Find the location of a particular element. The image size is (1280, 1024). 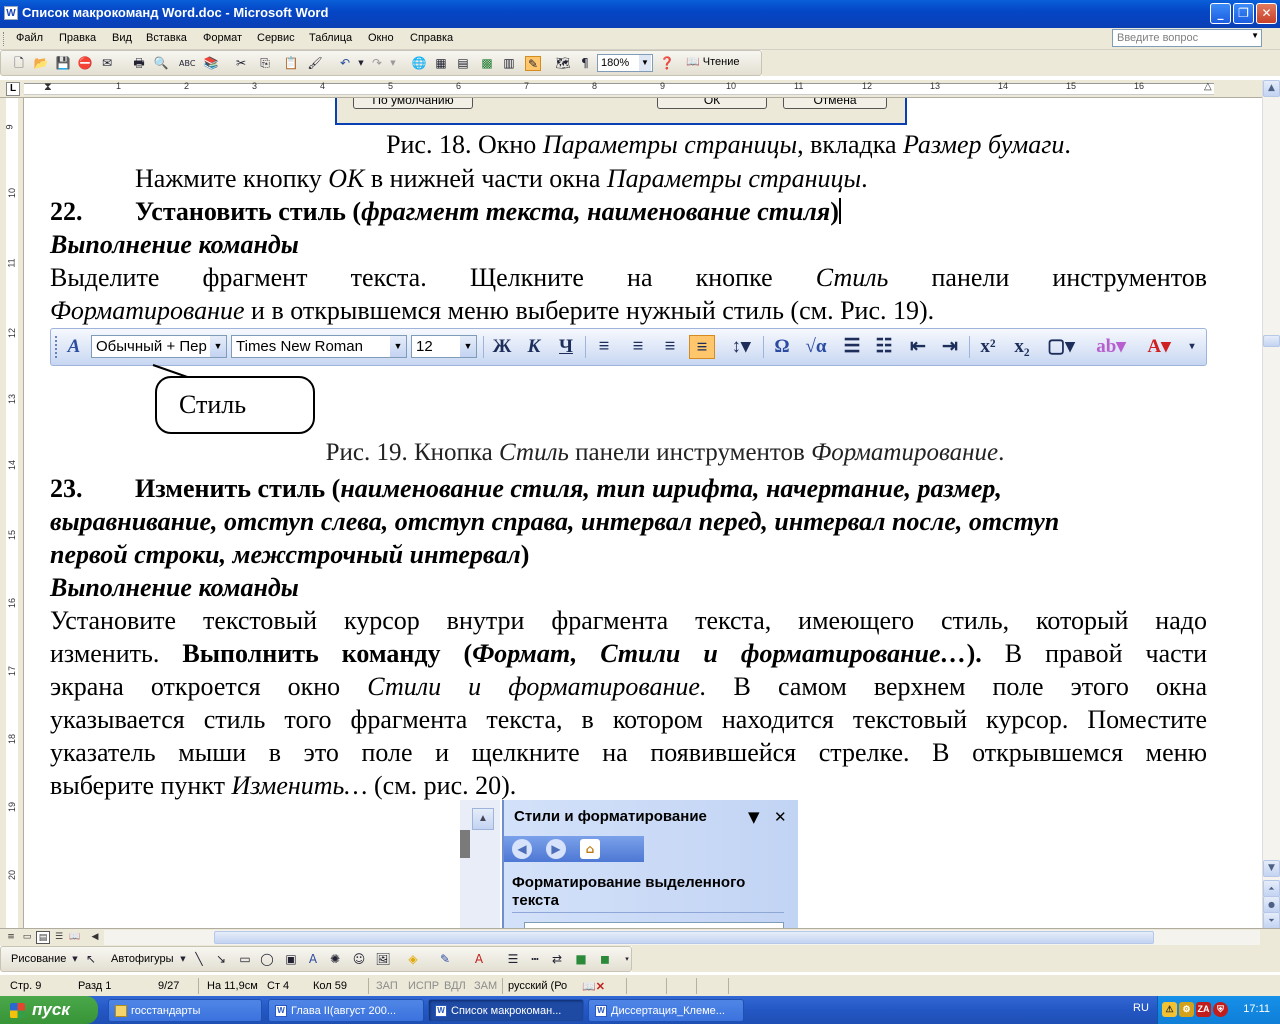

email-icon: ✉ is located at coordinates (107, 63).